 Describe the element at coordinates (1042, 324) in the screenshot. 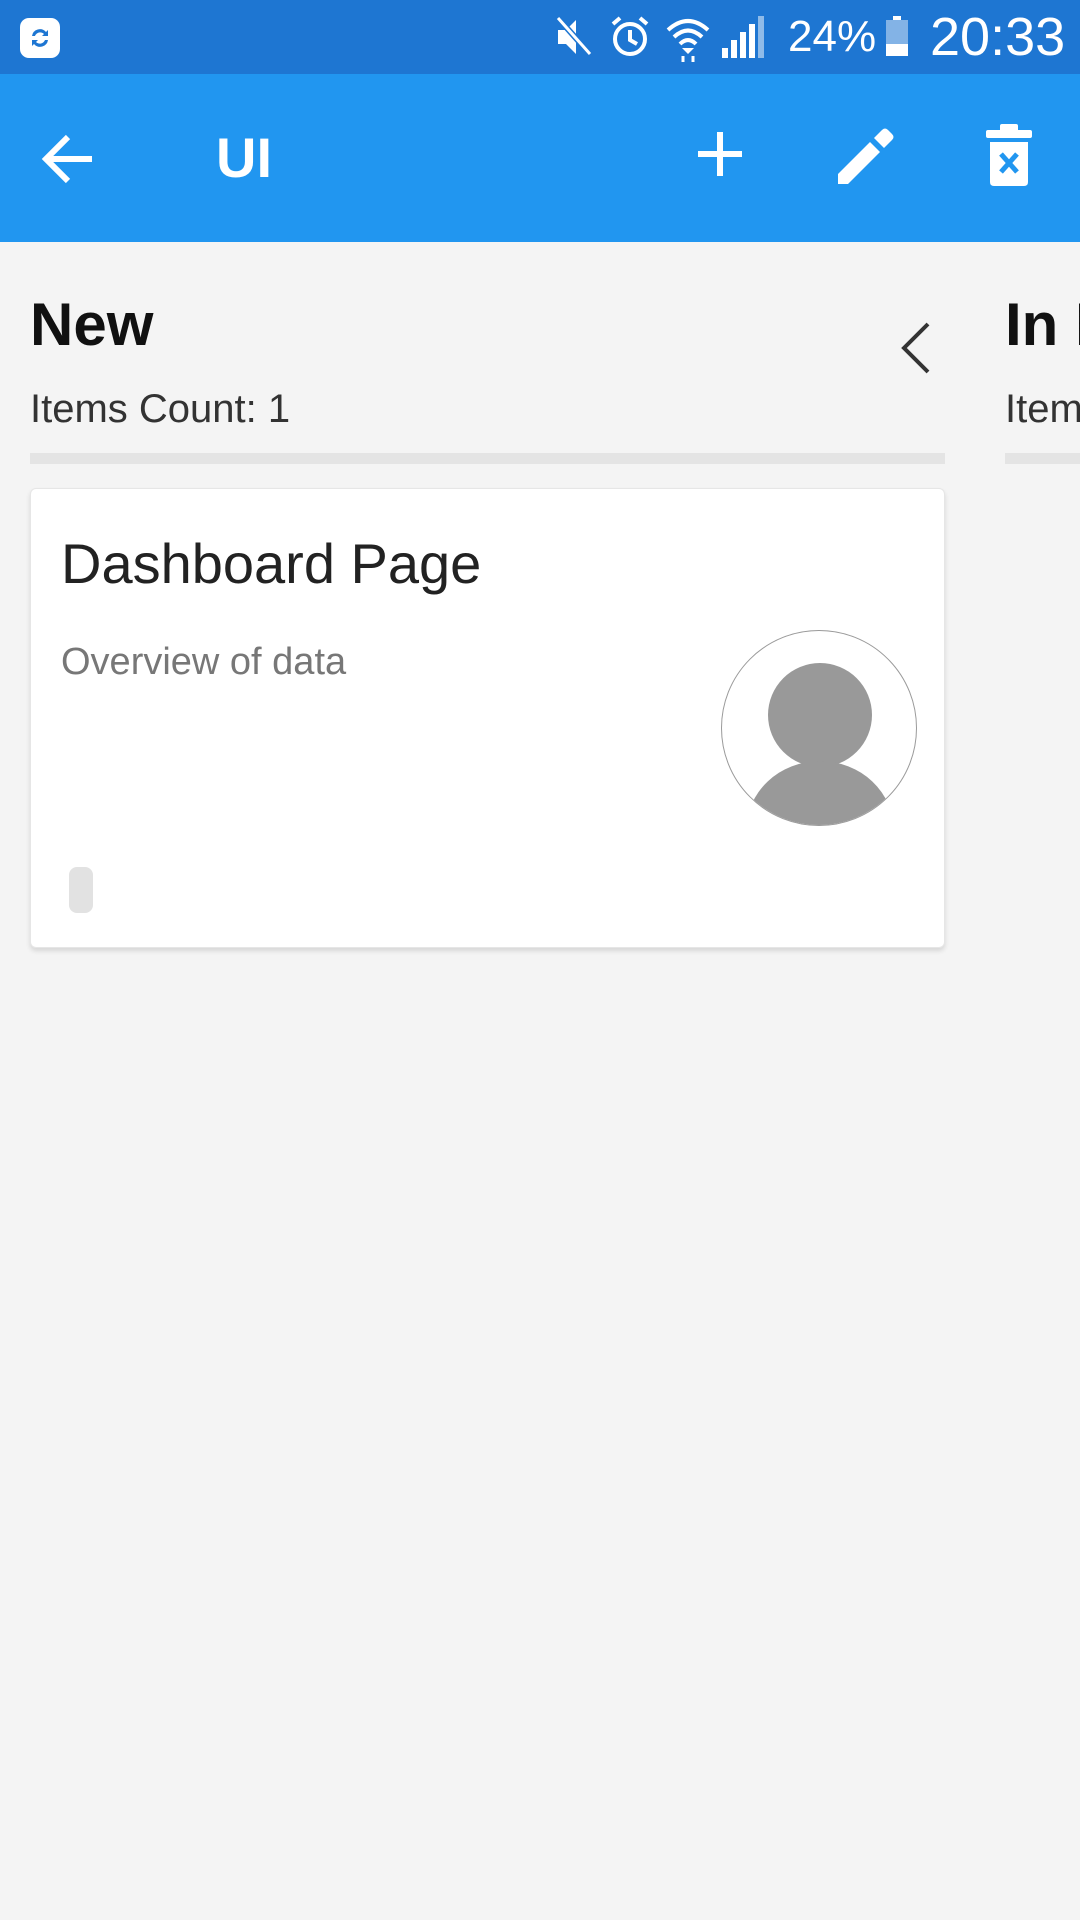

I see `column-title: In P` at that location.